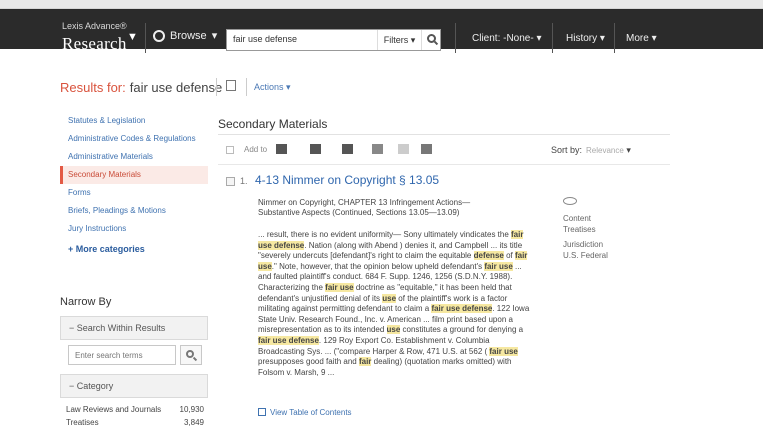 Image resolution: width=763 pixels, height=429 pixels. I want to click on brand-superscript: Lexis Advance®, so click(94, 26).